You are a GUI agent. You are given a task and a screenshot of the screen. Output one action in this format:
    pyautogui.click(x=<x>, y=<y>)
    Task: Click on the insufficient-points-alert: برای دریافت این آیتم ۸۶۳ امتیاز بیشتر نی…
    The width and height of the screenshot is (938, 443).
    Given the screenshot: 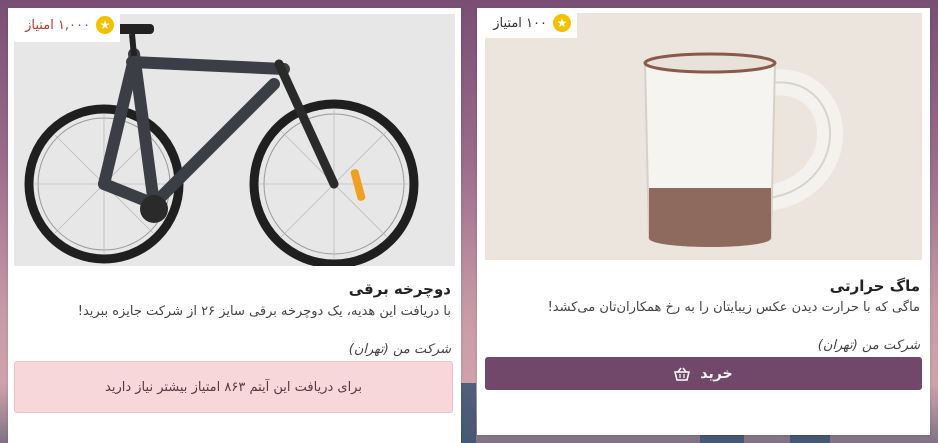 What is the action you would take?
    pyautogui.click(x=233, y=387)
    